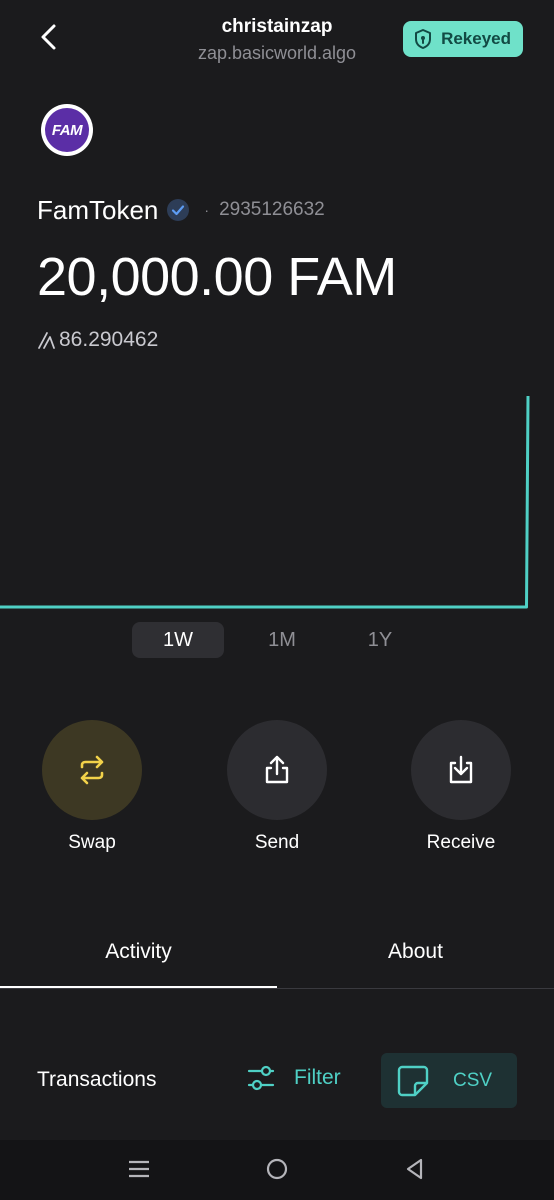 The image size is (554, 1200). Describe the element at coordinates (476, 38) in the screenshot. I see `rekeyed-label: Rekeyed` at that location.